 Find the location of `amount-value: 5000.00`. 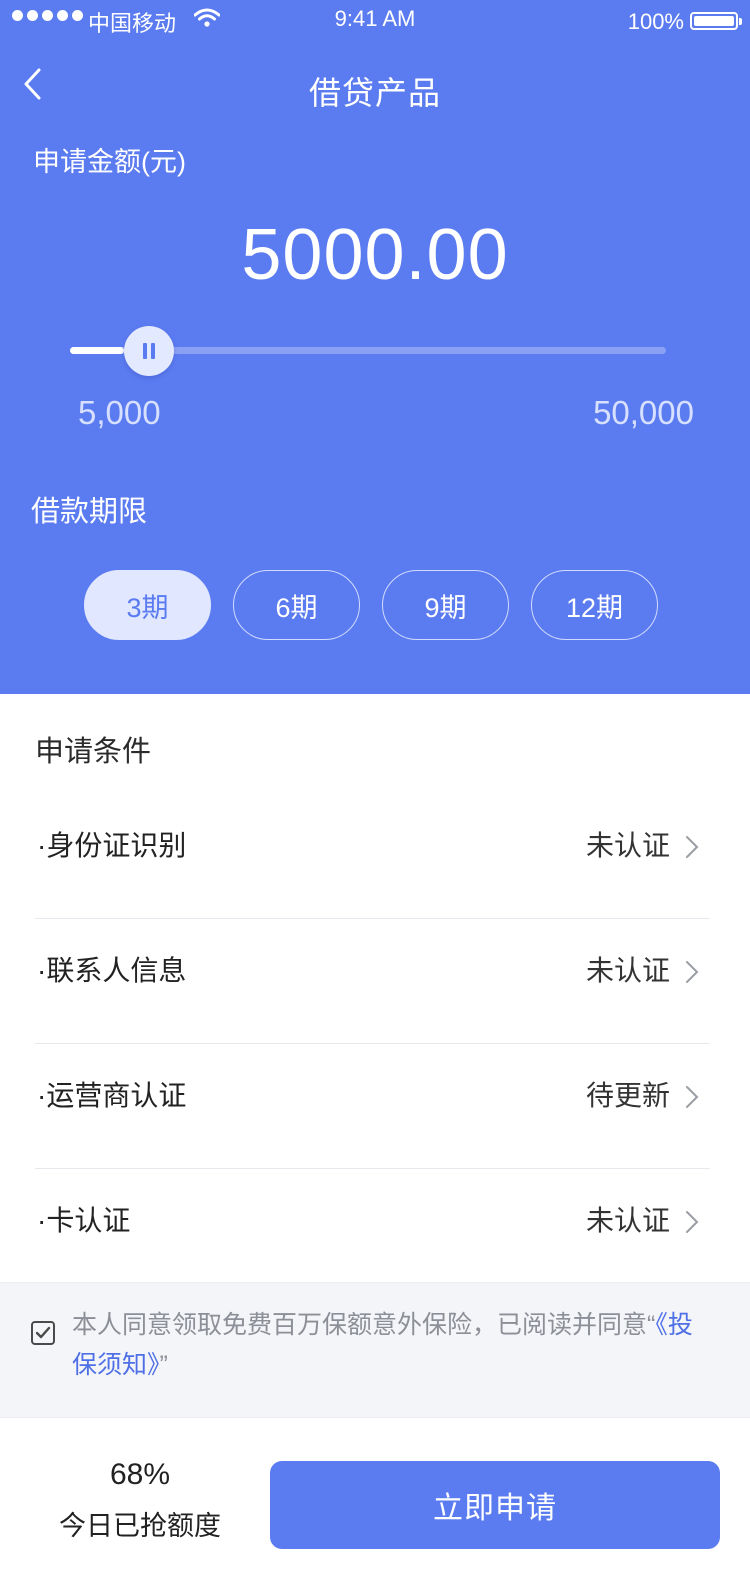

amount-value: 5000.00 is located at coordinates (375, 255).